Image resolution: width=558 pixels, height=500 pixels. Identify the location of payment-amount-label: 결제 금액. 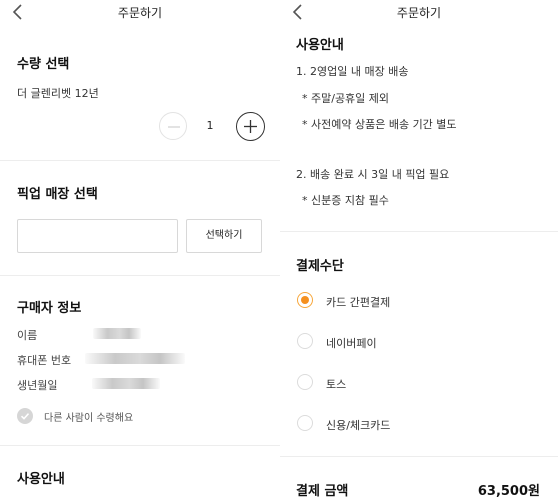
(322, 491).